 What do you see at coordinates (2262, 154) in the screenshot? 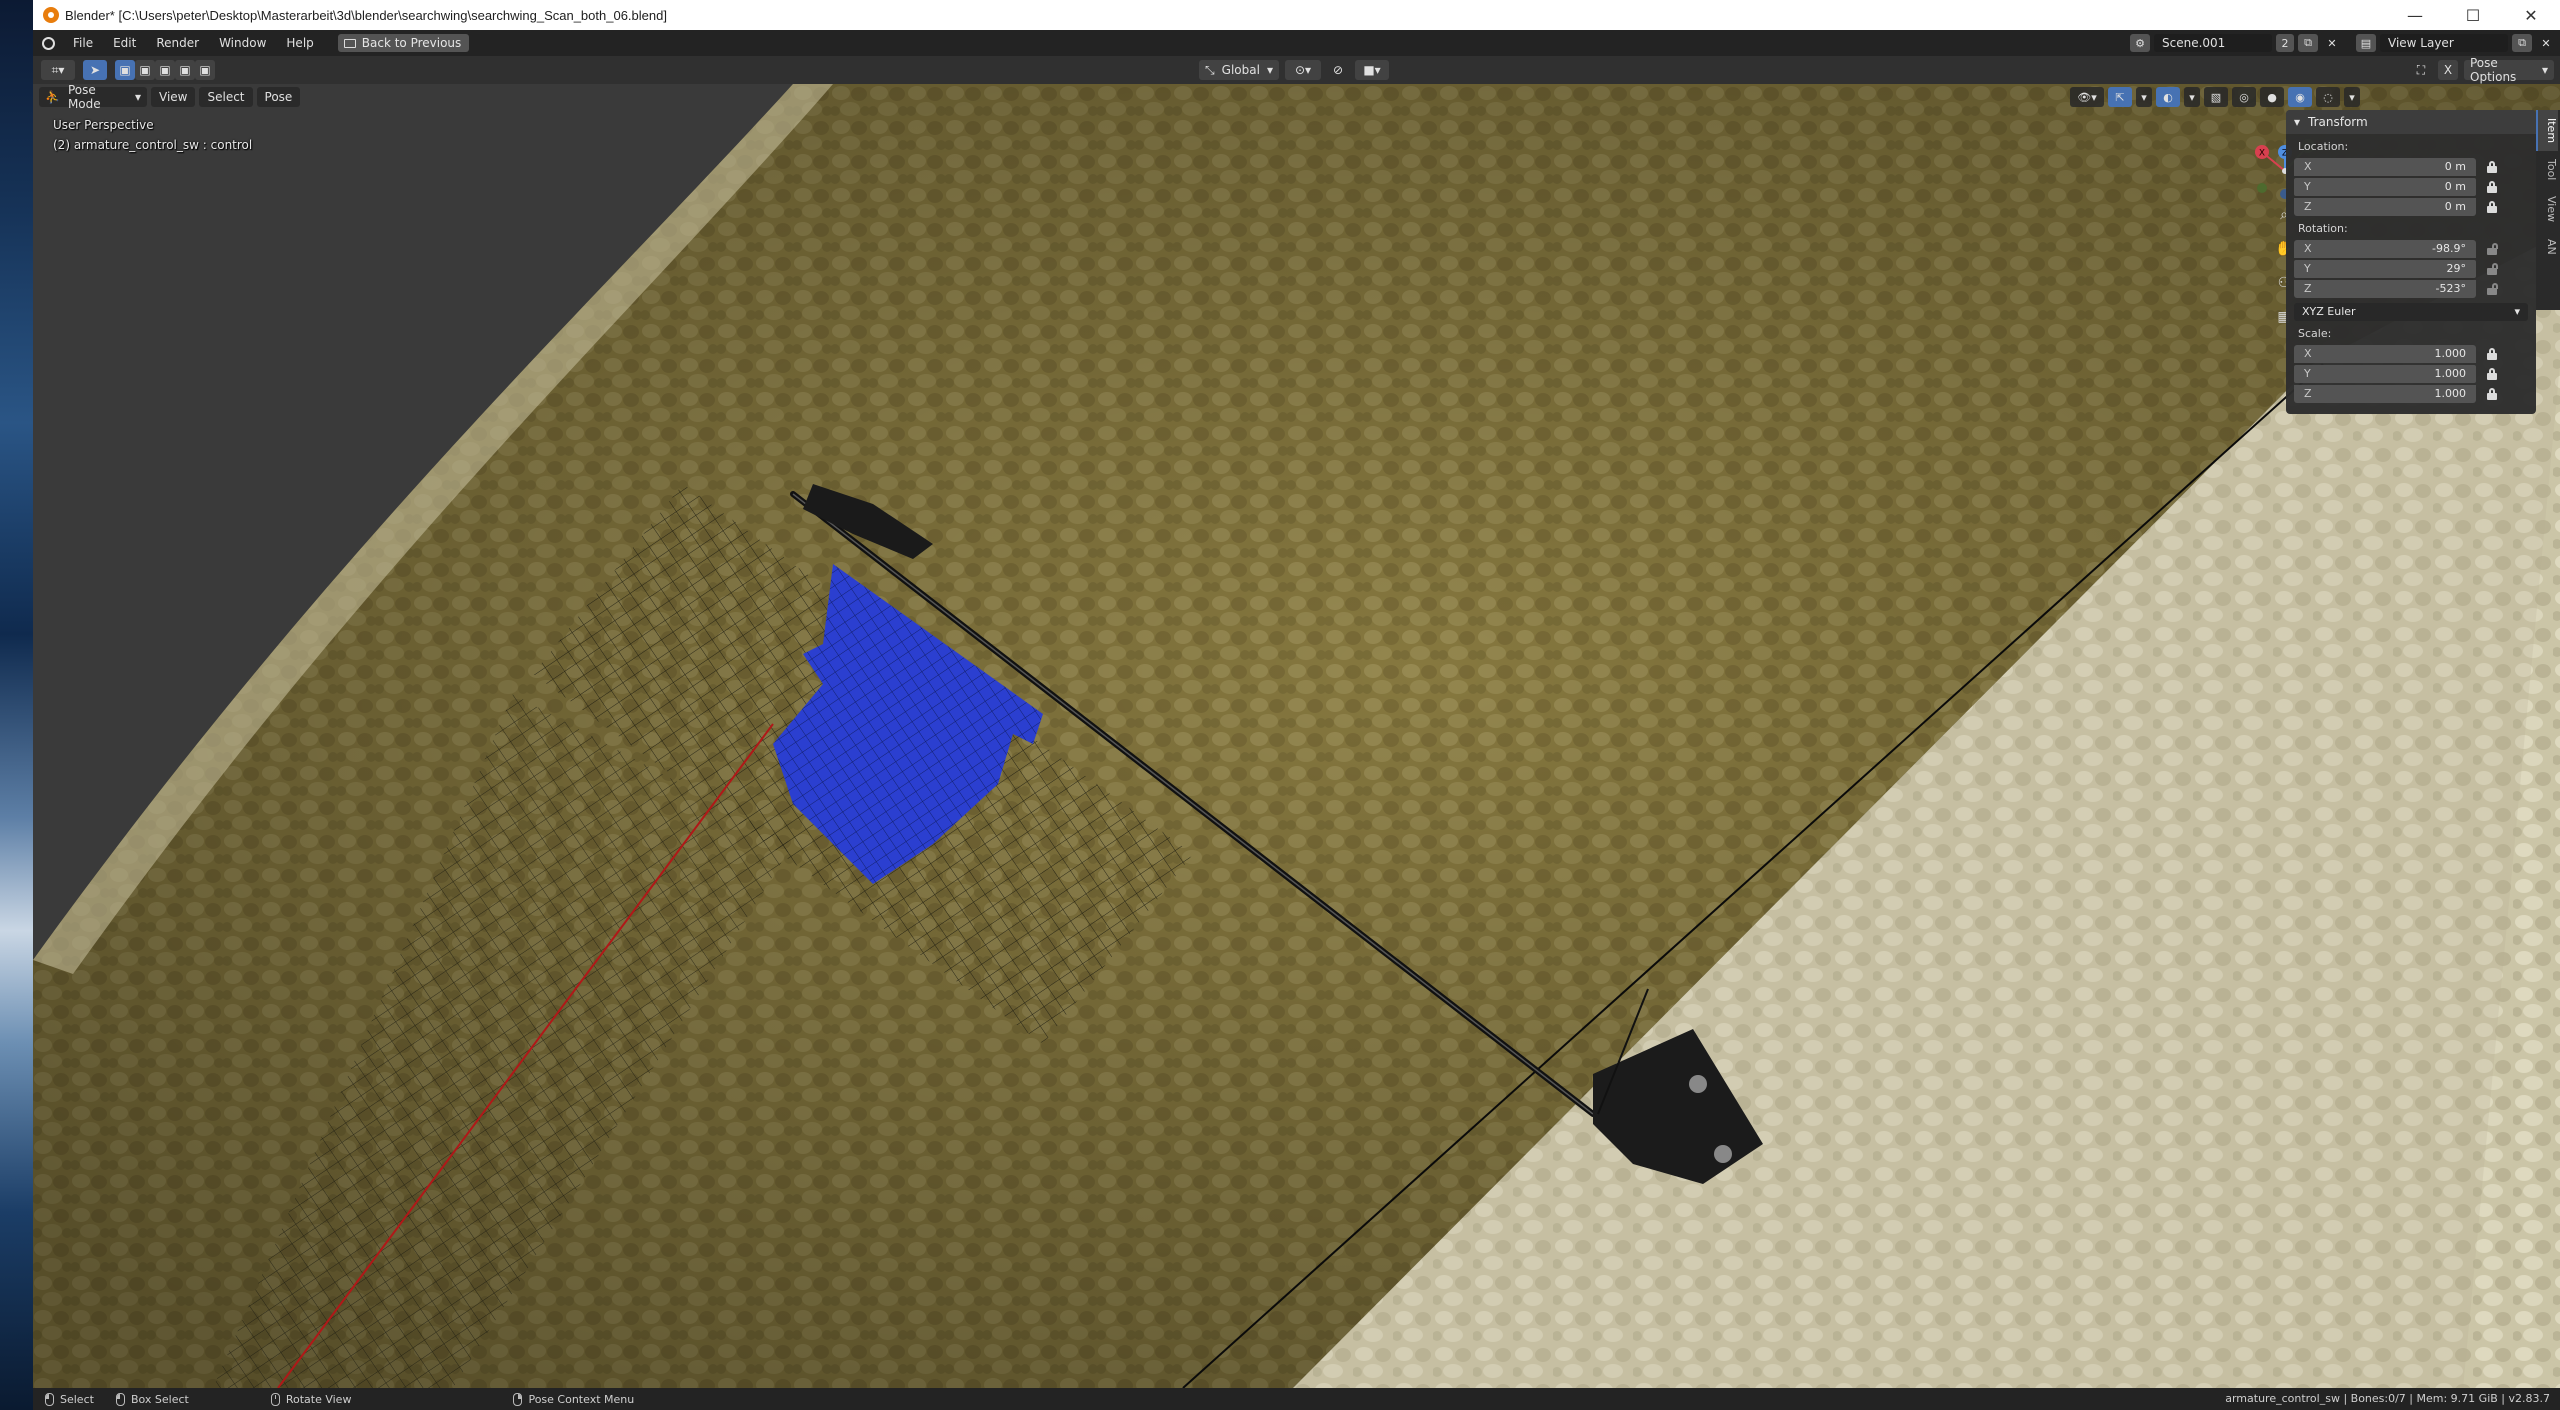
I see `gizmo-x-label: X` at bounding box center [2262, 154].